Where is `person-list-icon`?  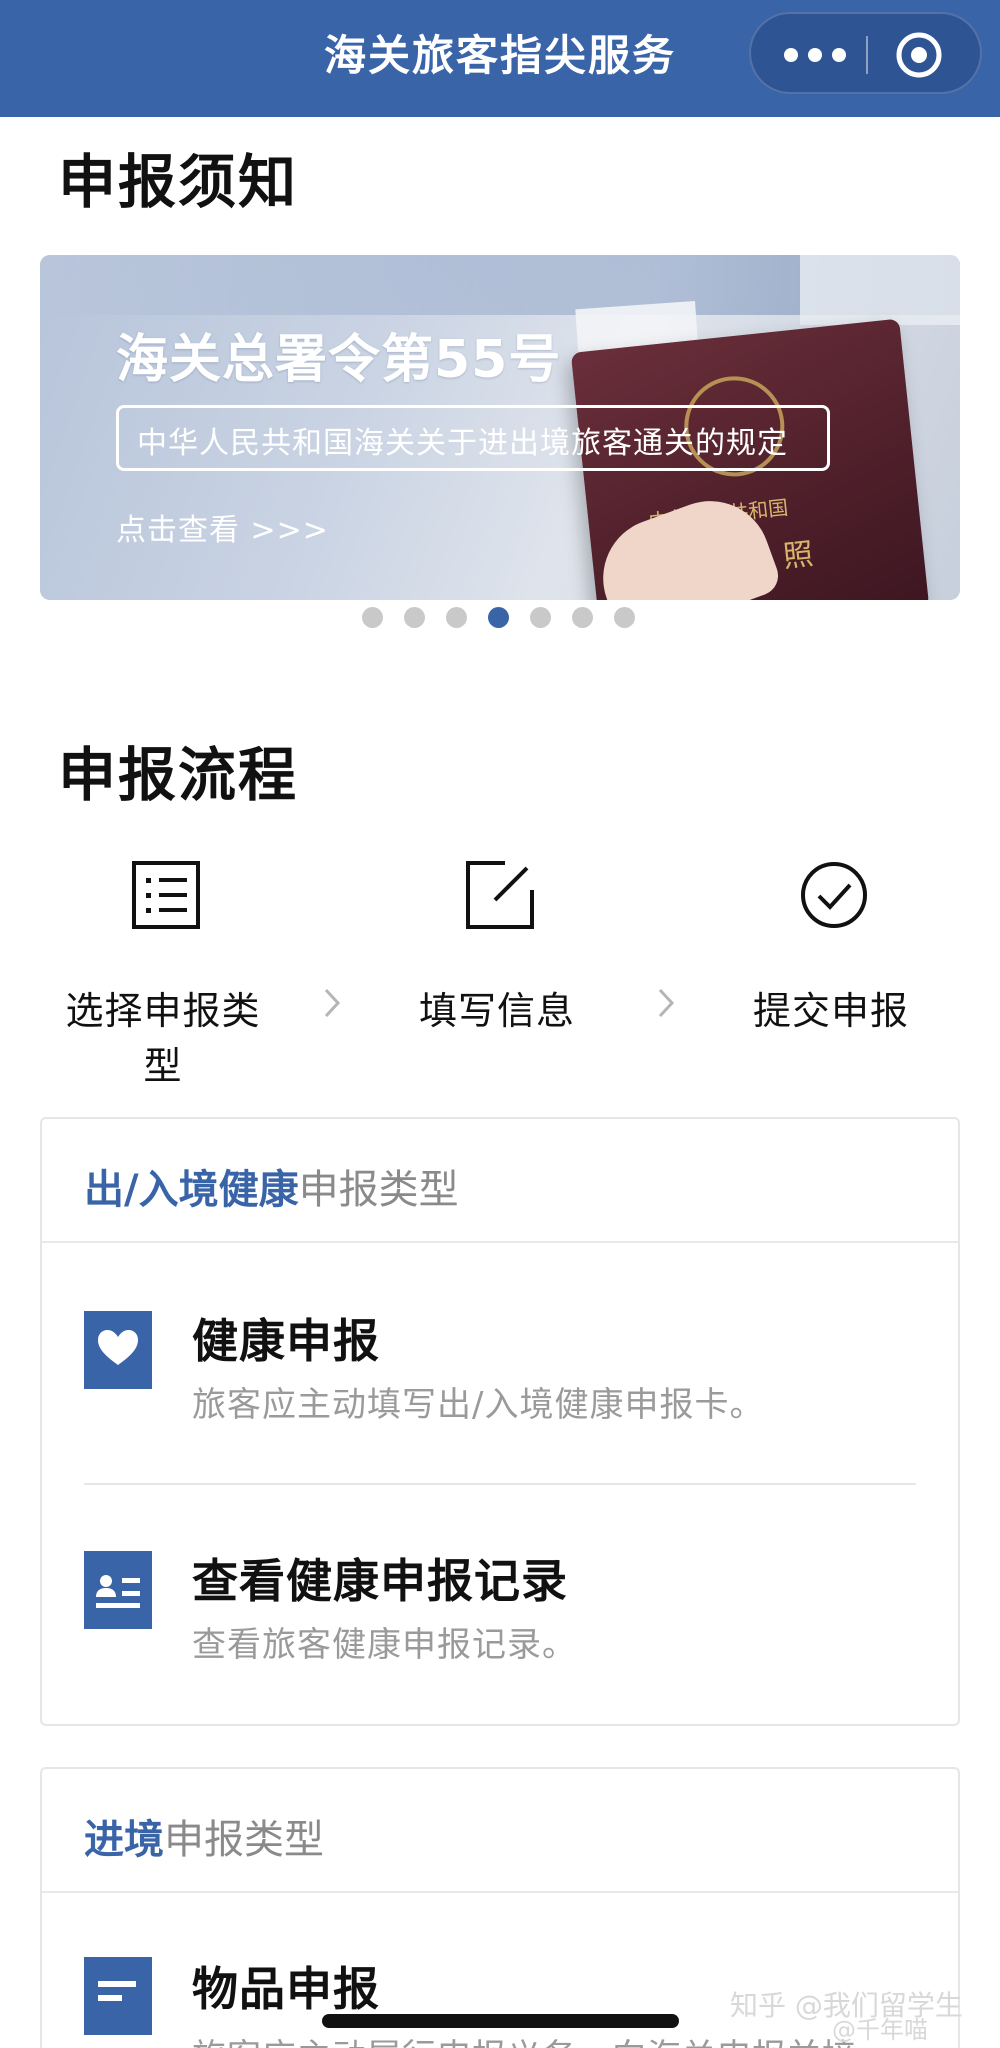
person-list-icon is located at coordinates (118, 1590).